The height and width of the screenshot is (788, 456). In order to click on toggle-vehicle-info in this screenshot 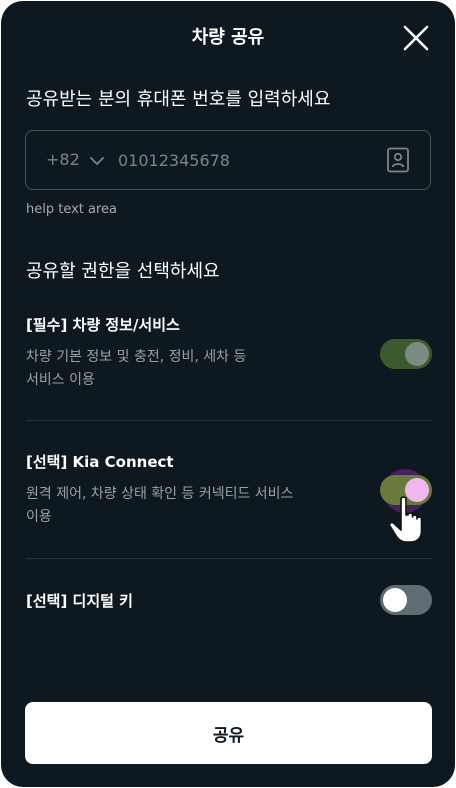, I will do `click(406, 354)`.